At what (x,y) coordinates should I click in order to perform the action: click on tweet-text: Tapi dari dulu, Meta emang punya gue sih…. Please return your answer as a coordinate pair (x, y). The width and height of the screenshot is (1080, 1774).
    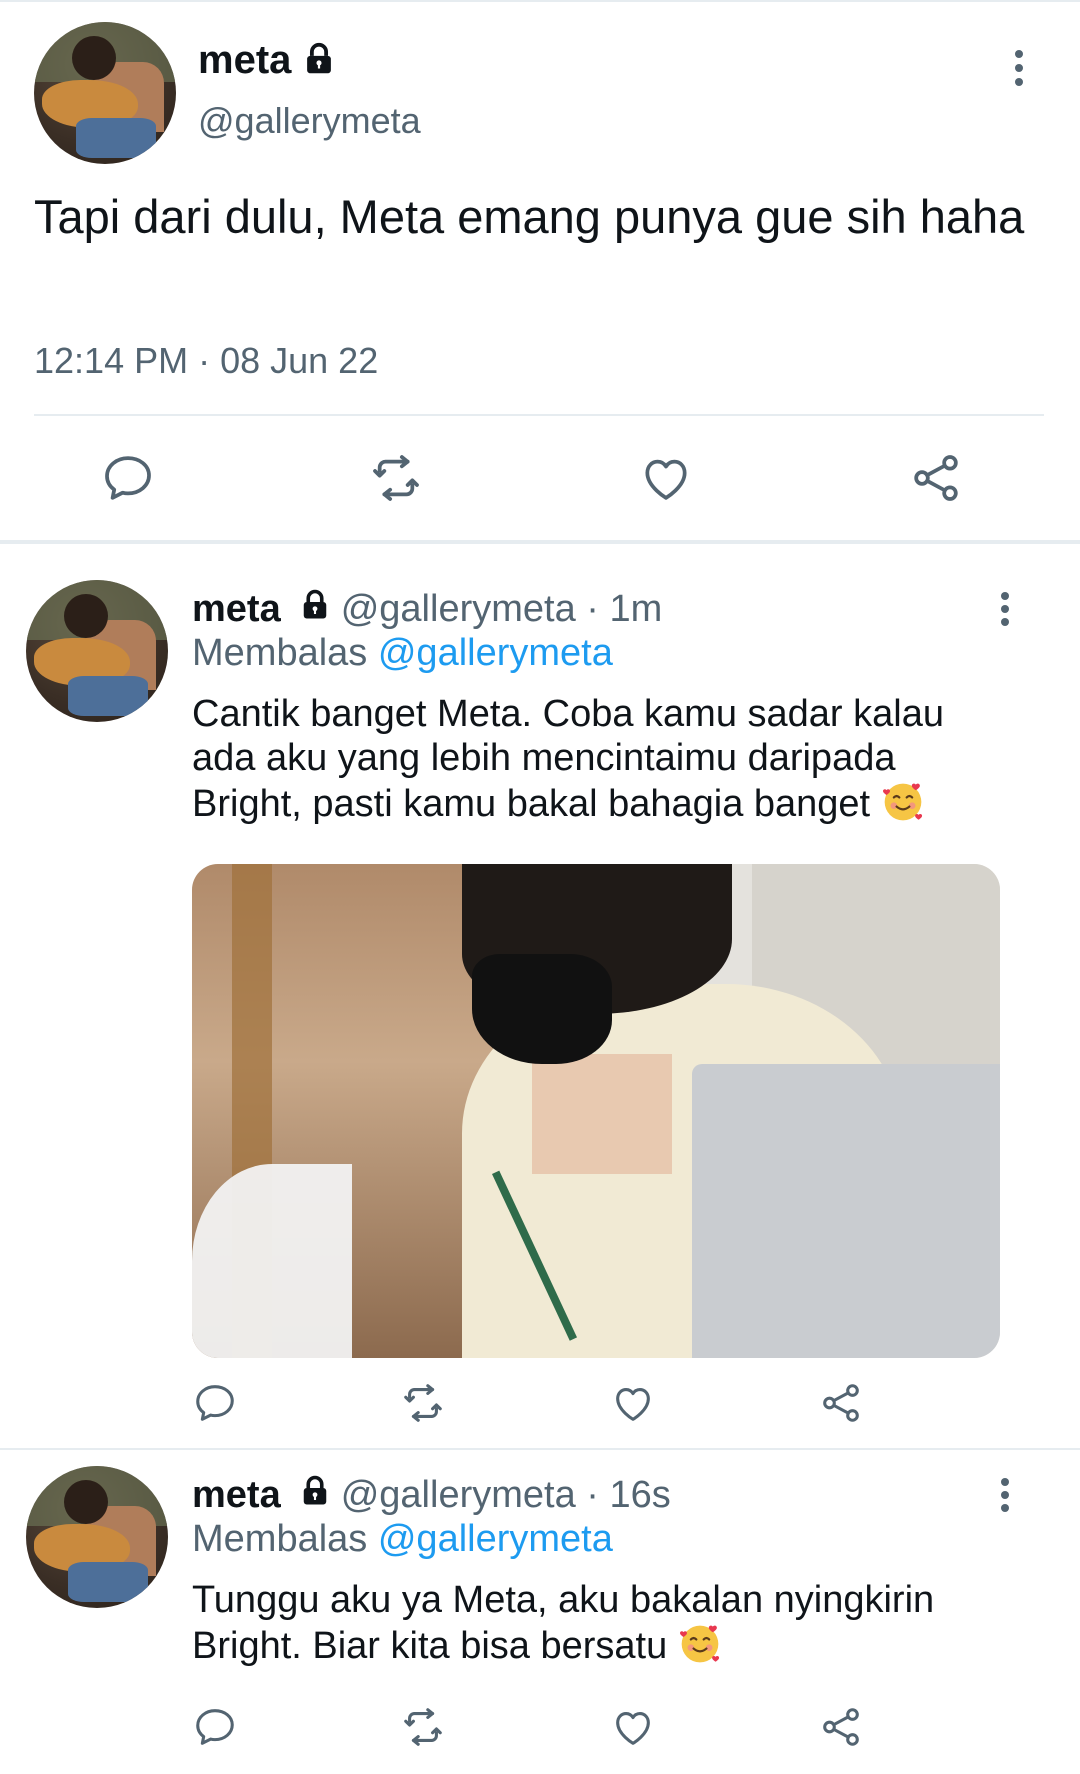
    Looking at the image, I should click on (529, 216).